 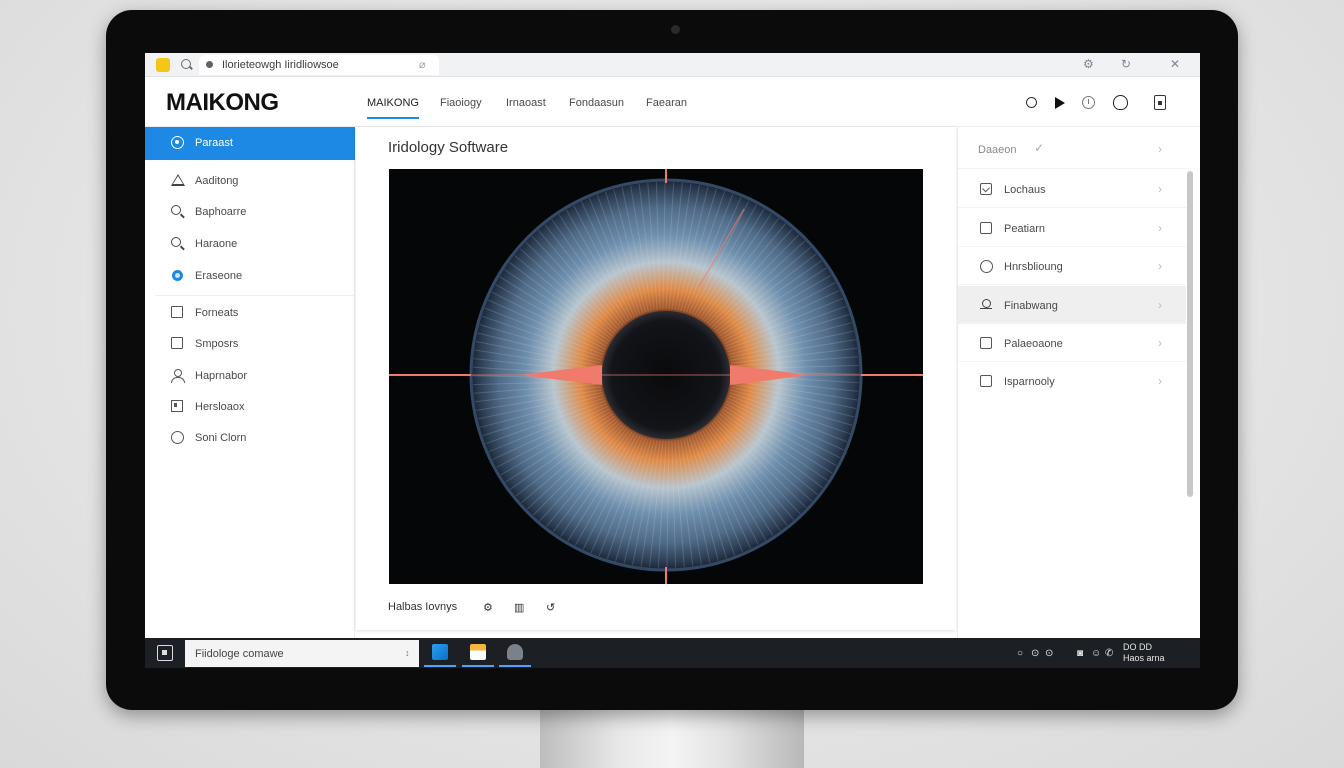 I want to click on sidebar-item-7: Smposrs, so click(x=250, y=344).